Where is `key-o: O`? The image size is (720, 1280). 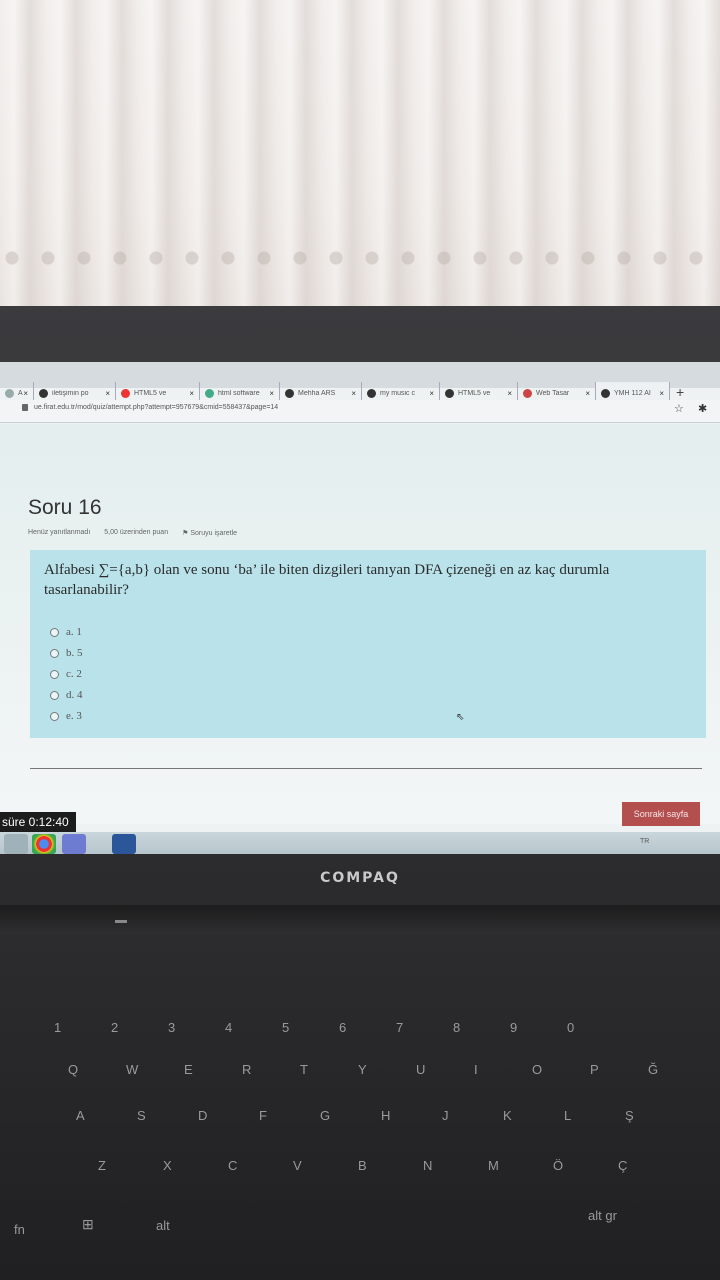
key-o: O is located at coordinates (537, 1069).